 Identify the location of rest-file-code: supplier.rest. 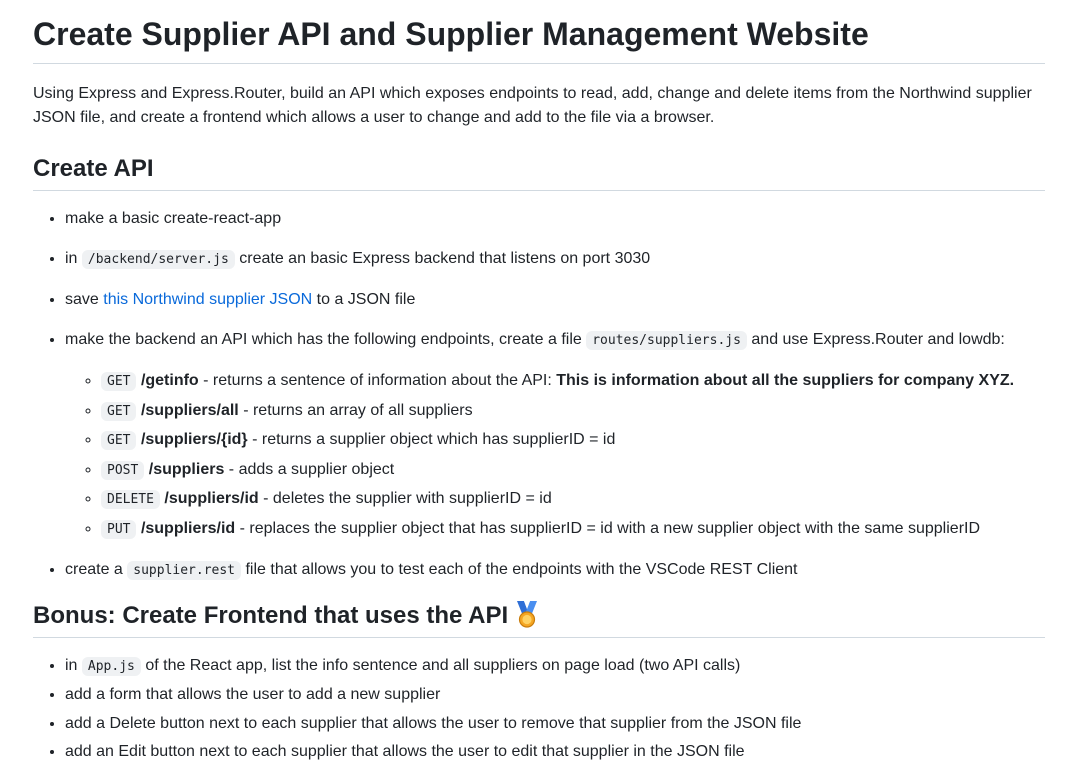
(184, 570).